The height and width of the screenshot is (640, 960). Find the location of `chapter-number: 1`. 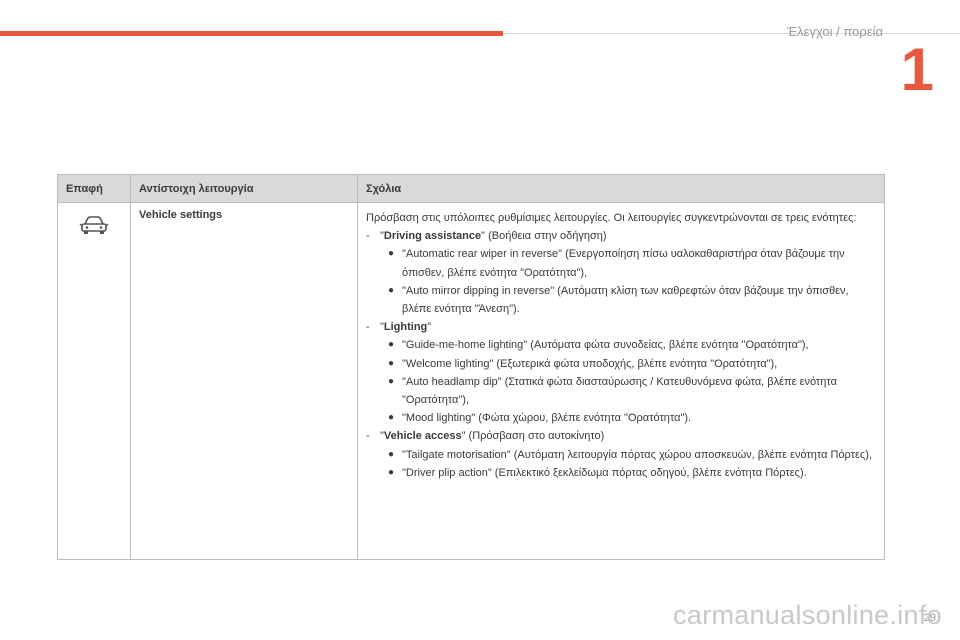

chapter-number: 1 is located at coordinates (917, 69).